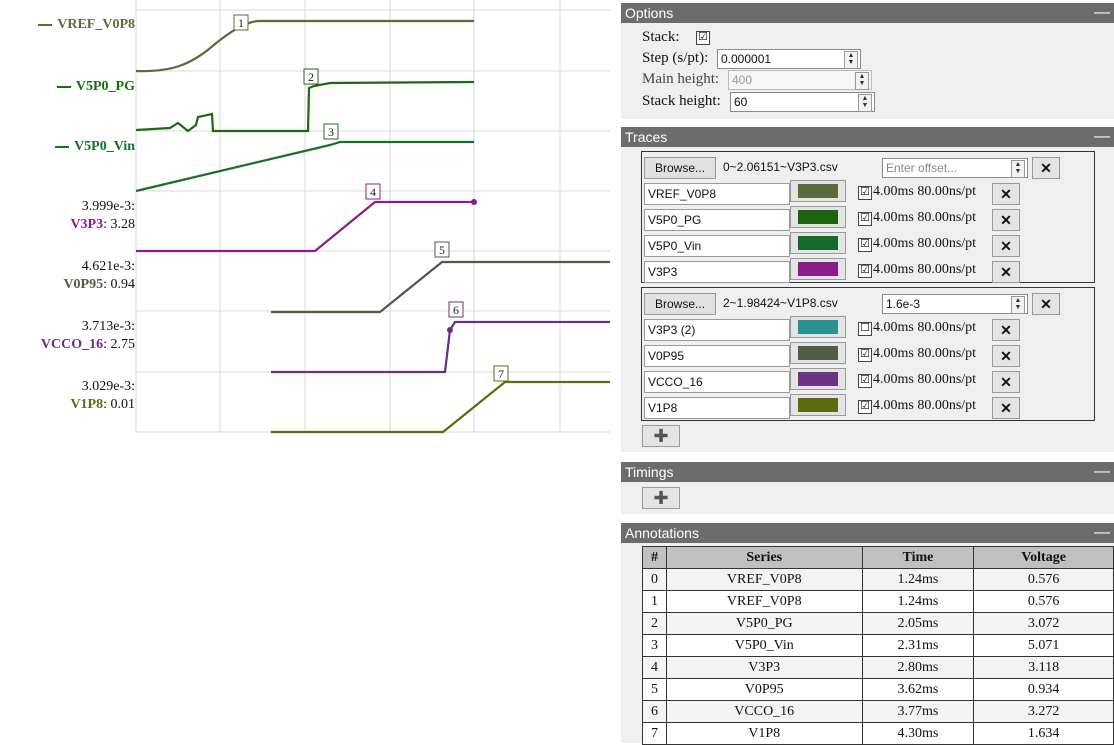  I want to click on table-cell: 2, so click(654, 623).